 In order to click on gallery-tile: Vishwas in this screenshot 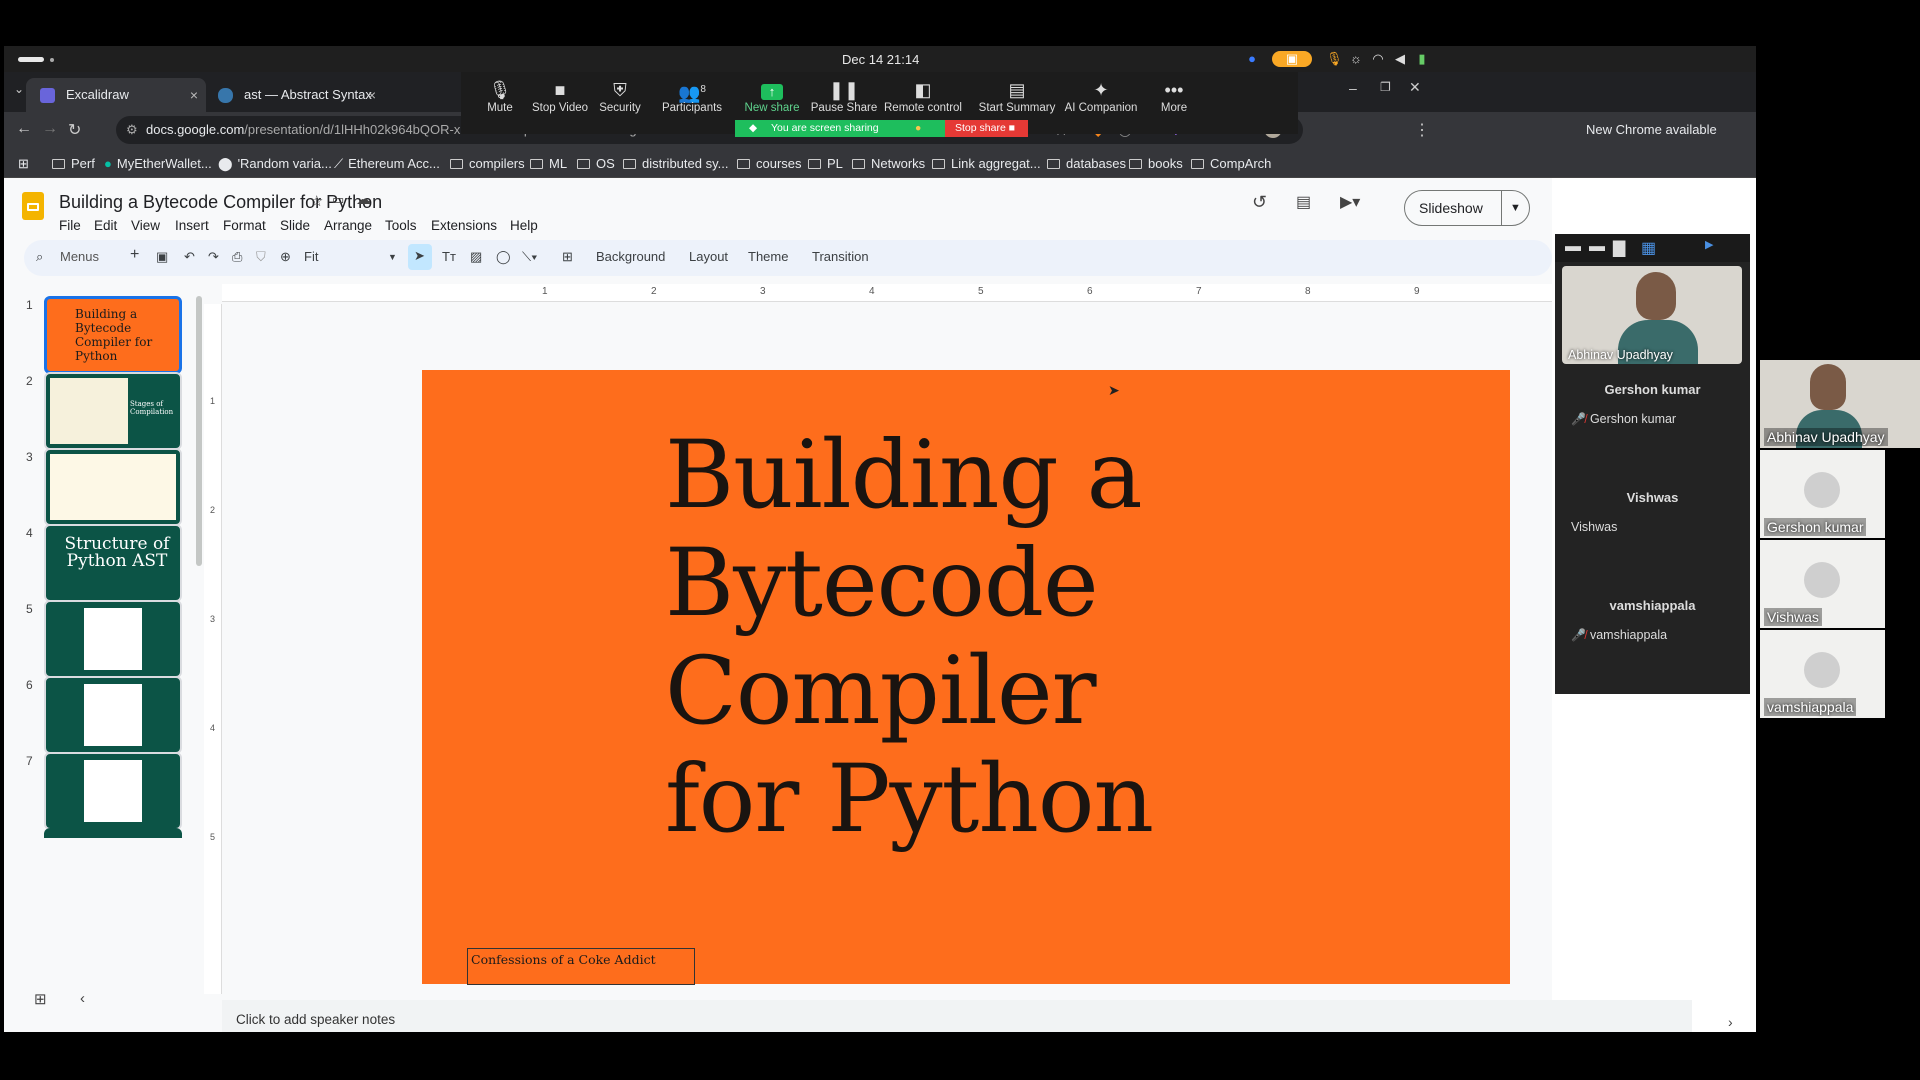, I will do `click(1822, 584)`.